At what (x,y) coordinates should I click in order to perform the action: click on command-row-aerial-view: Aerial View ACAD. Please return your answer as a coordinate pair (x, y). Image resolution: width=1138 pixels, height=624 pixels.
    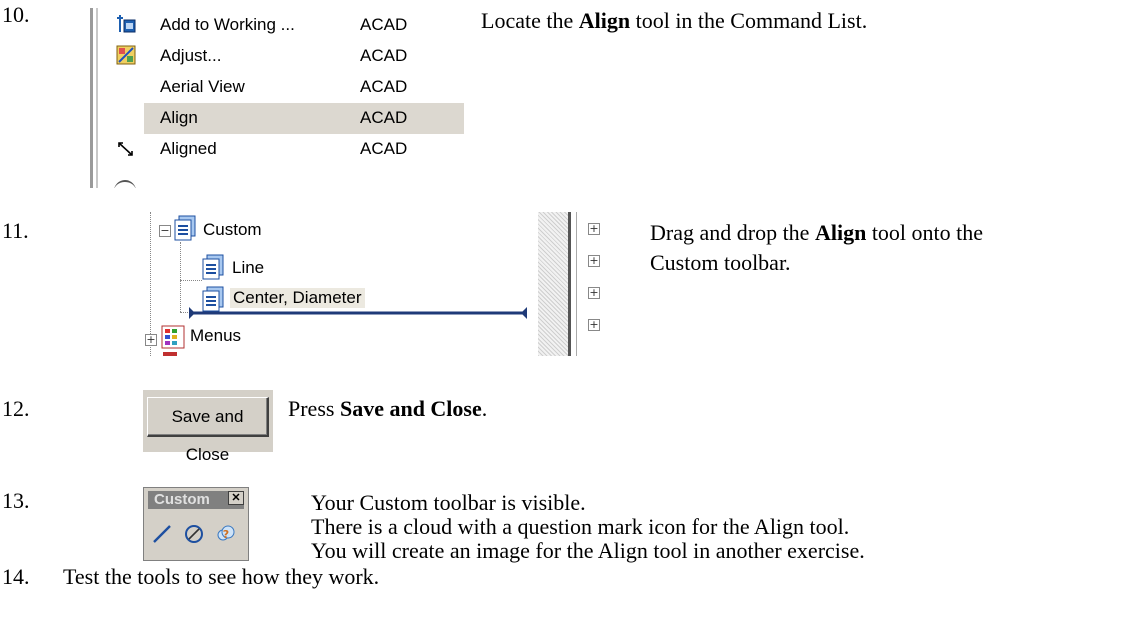
    Looking at the image, I should click on (277, 87).